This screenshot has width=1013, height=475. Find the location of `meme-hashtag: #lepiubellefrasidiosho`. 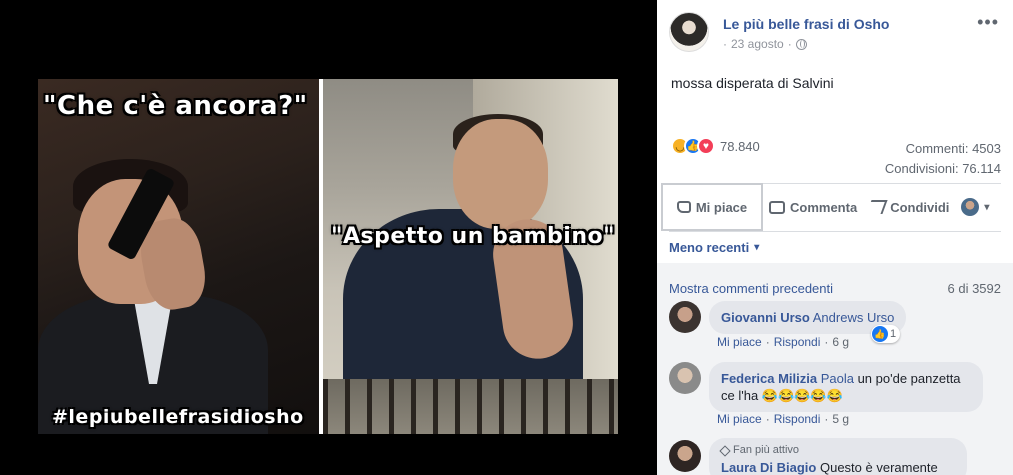

meme-hashtag: #lepiubellefrasidiosho is located at coordinates (178, 417).